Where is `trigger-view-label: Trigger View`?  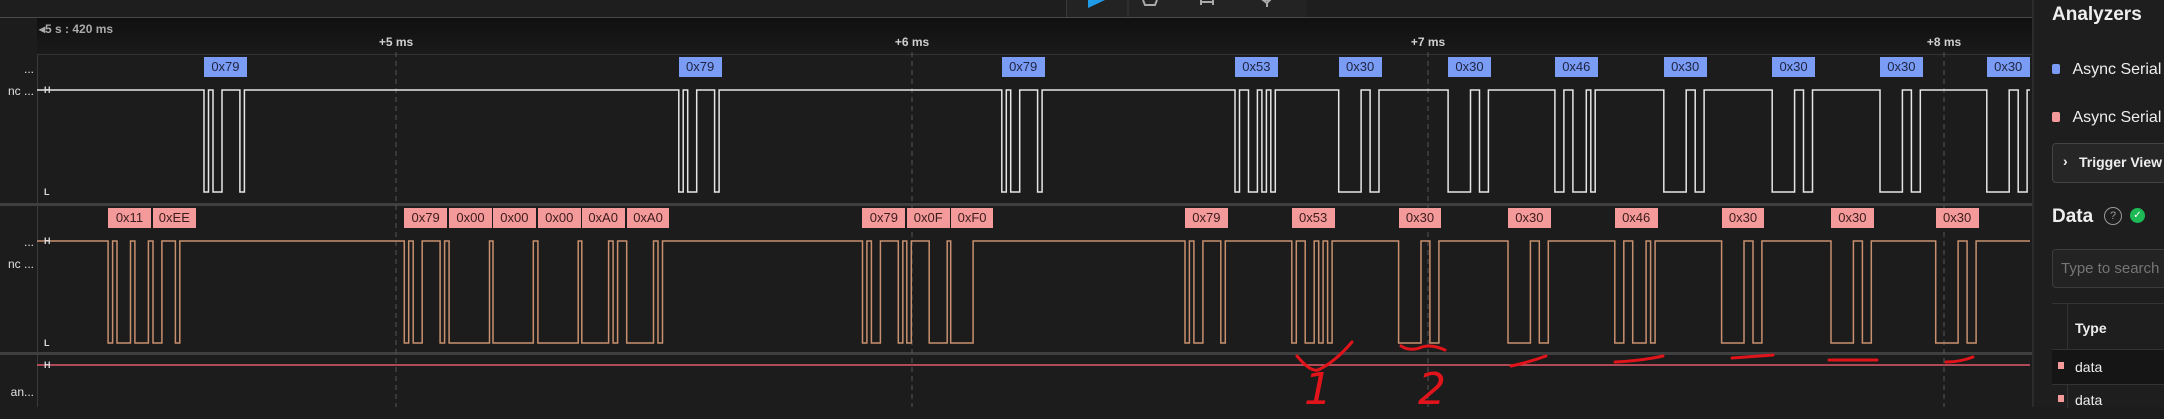 trigger-view-label: Trigger View is located at coordinates (2120, 162).